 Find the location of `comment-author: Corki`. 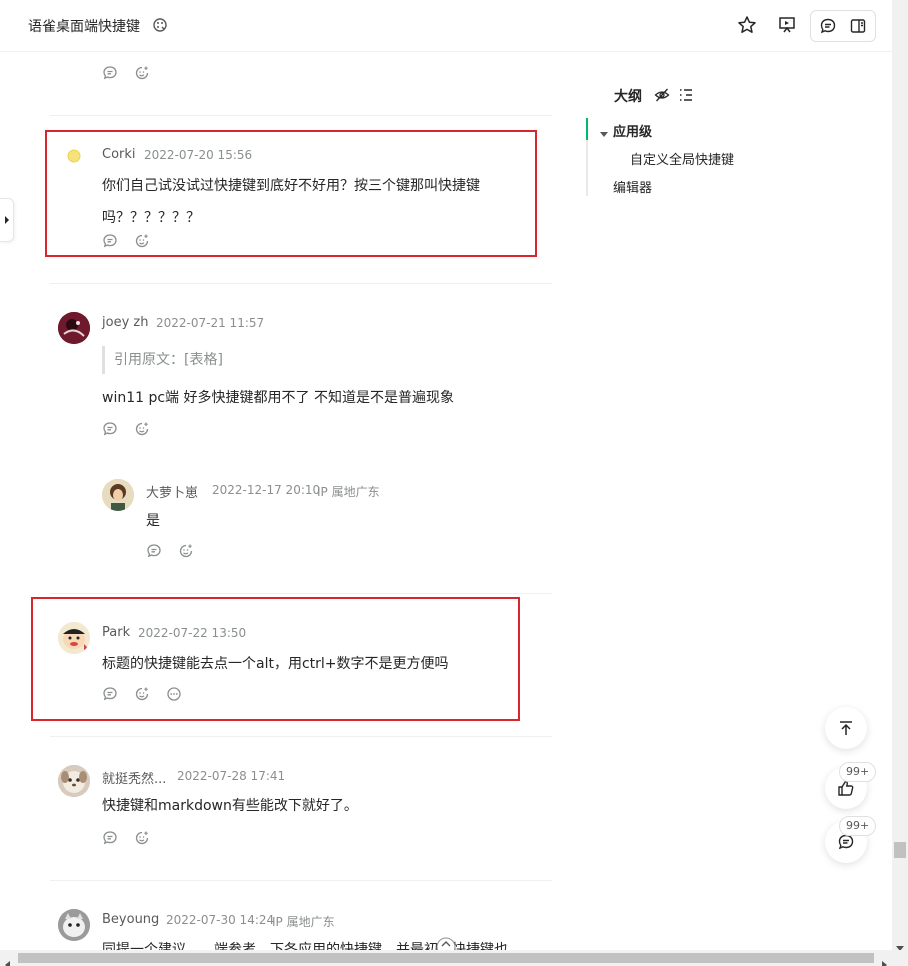

comment-author: Corki is located at coordinates (119, 154).